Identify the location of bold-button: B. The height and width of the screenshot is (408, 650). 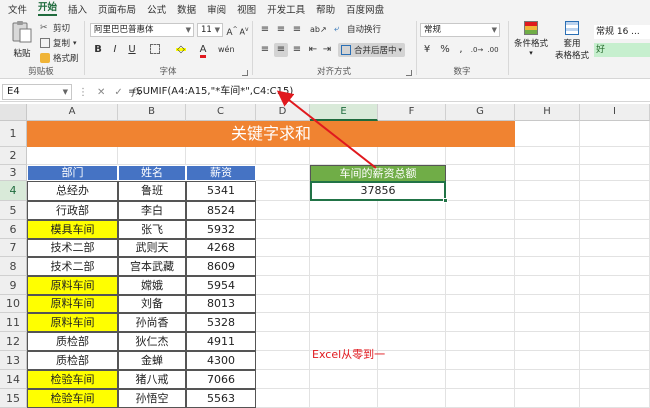
(98, 50).